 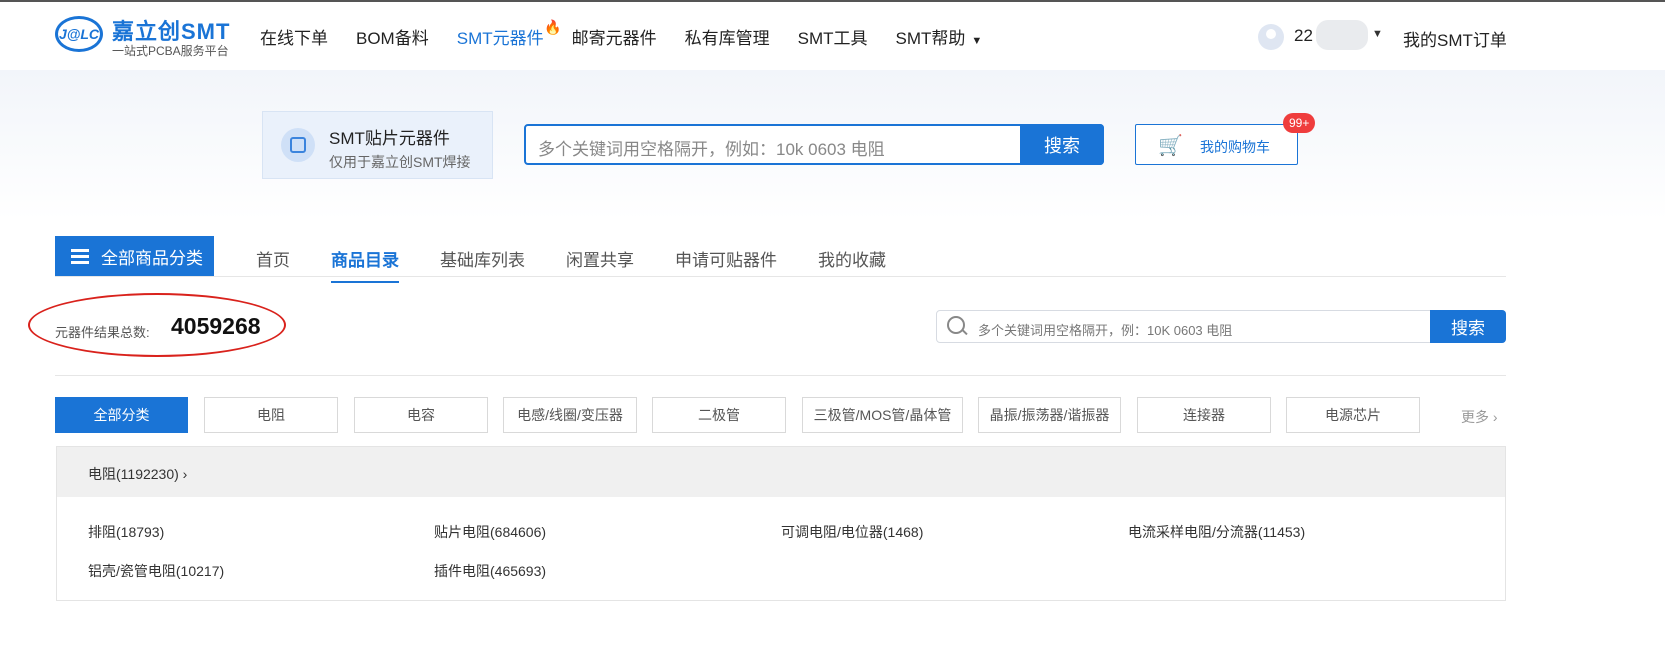 I want to click on tab-catalog: 商品目录, so click(x=365, y=264).